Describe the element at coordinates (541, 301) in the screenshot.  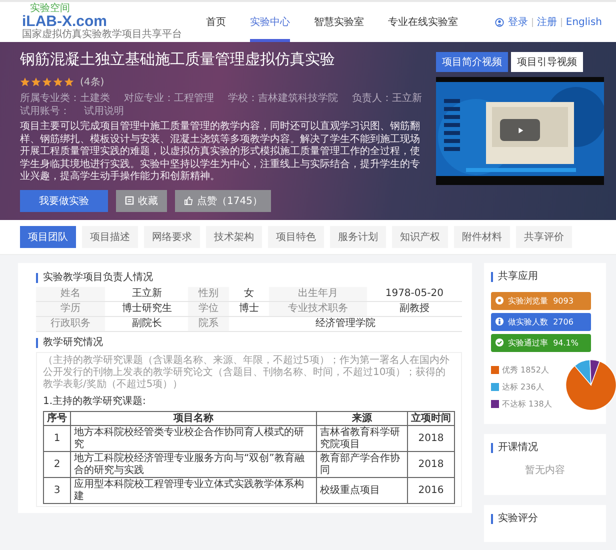
I see `stat-badge: 实验浏览量 9093` at that location.